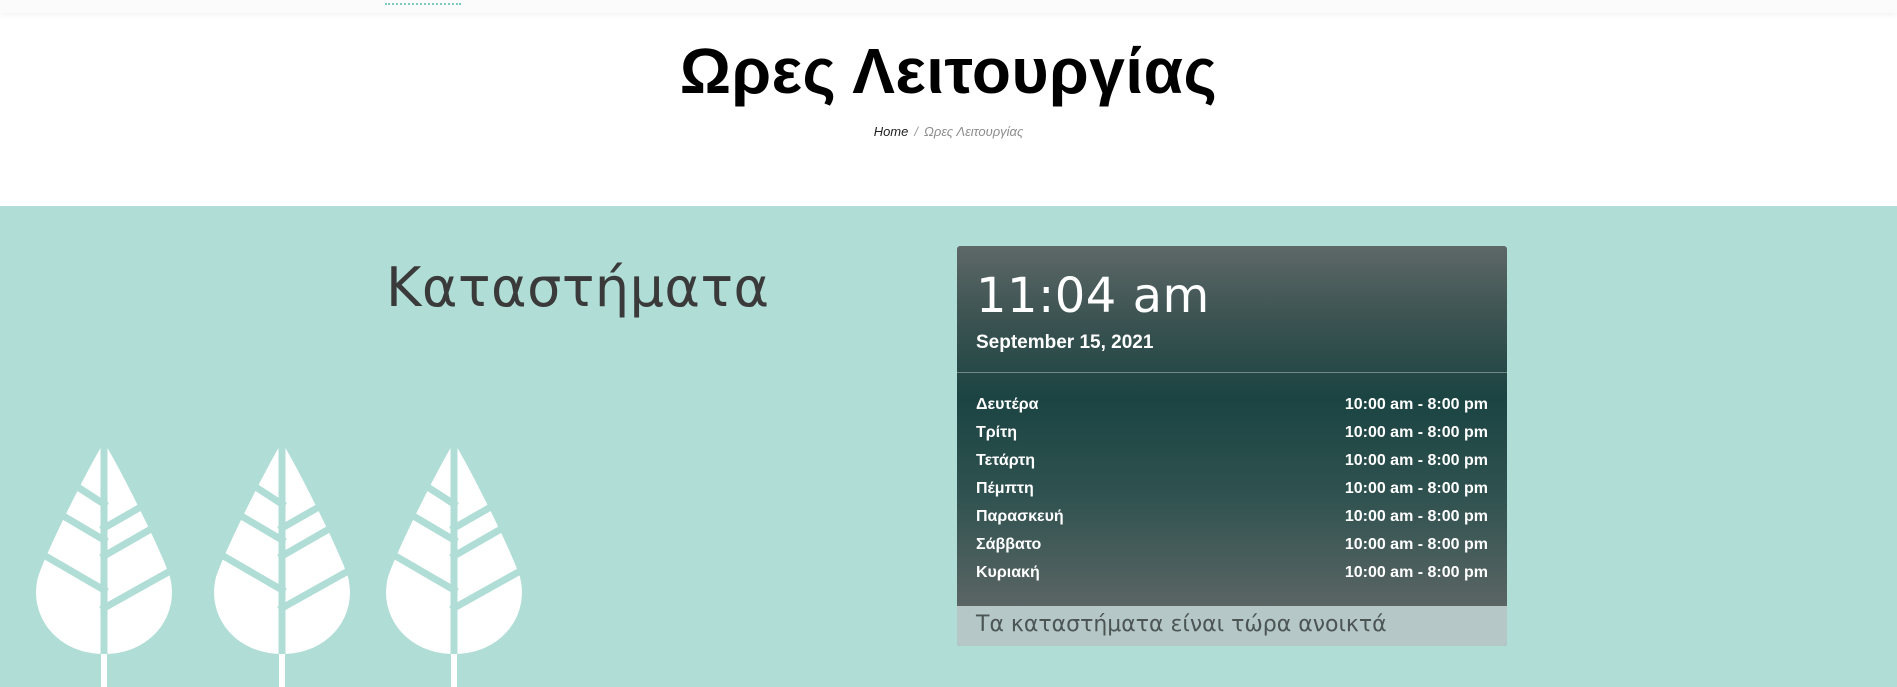 This screenshot has width=1897, height=687. I want to click on current-time: 11:04 am, so click(1093, 296).